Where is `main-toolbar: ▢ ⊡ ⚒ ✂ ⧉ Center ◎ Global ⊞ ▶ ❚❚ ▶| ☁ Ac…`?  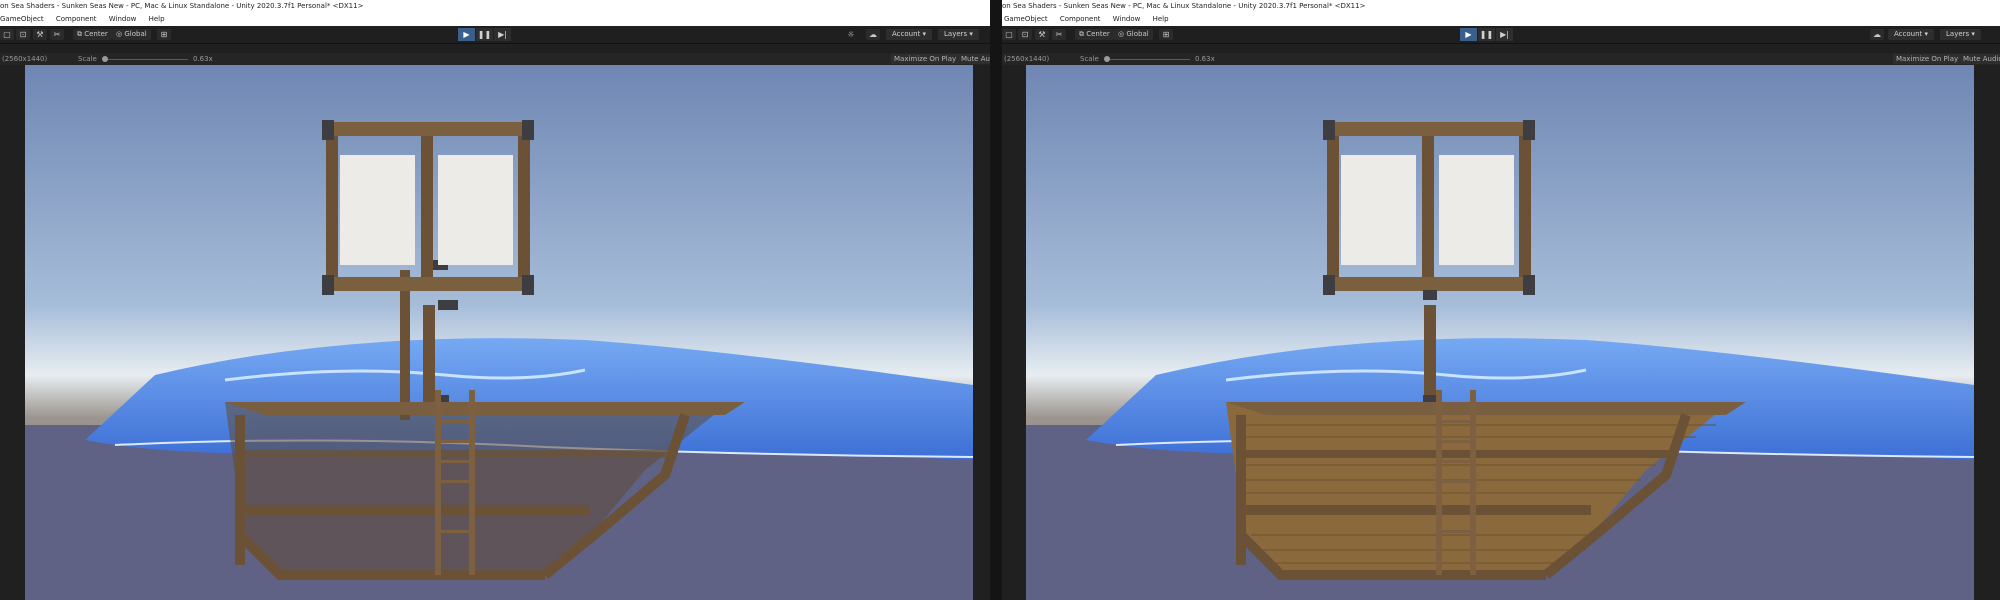 main-toolbar: ▢ ⊡ ⚒ ✂ ⧉ Center ◎ Global ⊞ ▶ ❚❚ ▶| ☁ Ac… is located at coordinates (1501, 35).